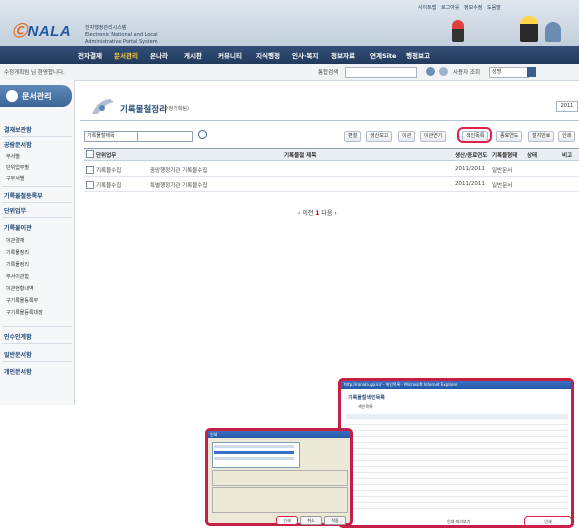 Image resolution: width=579 pixels, height=530 pixels. What do you see at coordinates (175, 109) in the screenshot?
I see `page-title-sub: (수정기획팀)` at bounding box center [175, 109].